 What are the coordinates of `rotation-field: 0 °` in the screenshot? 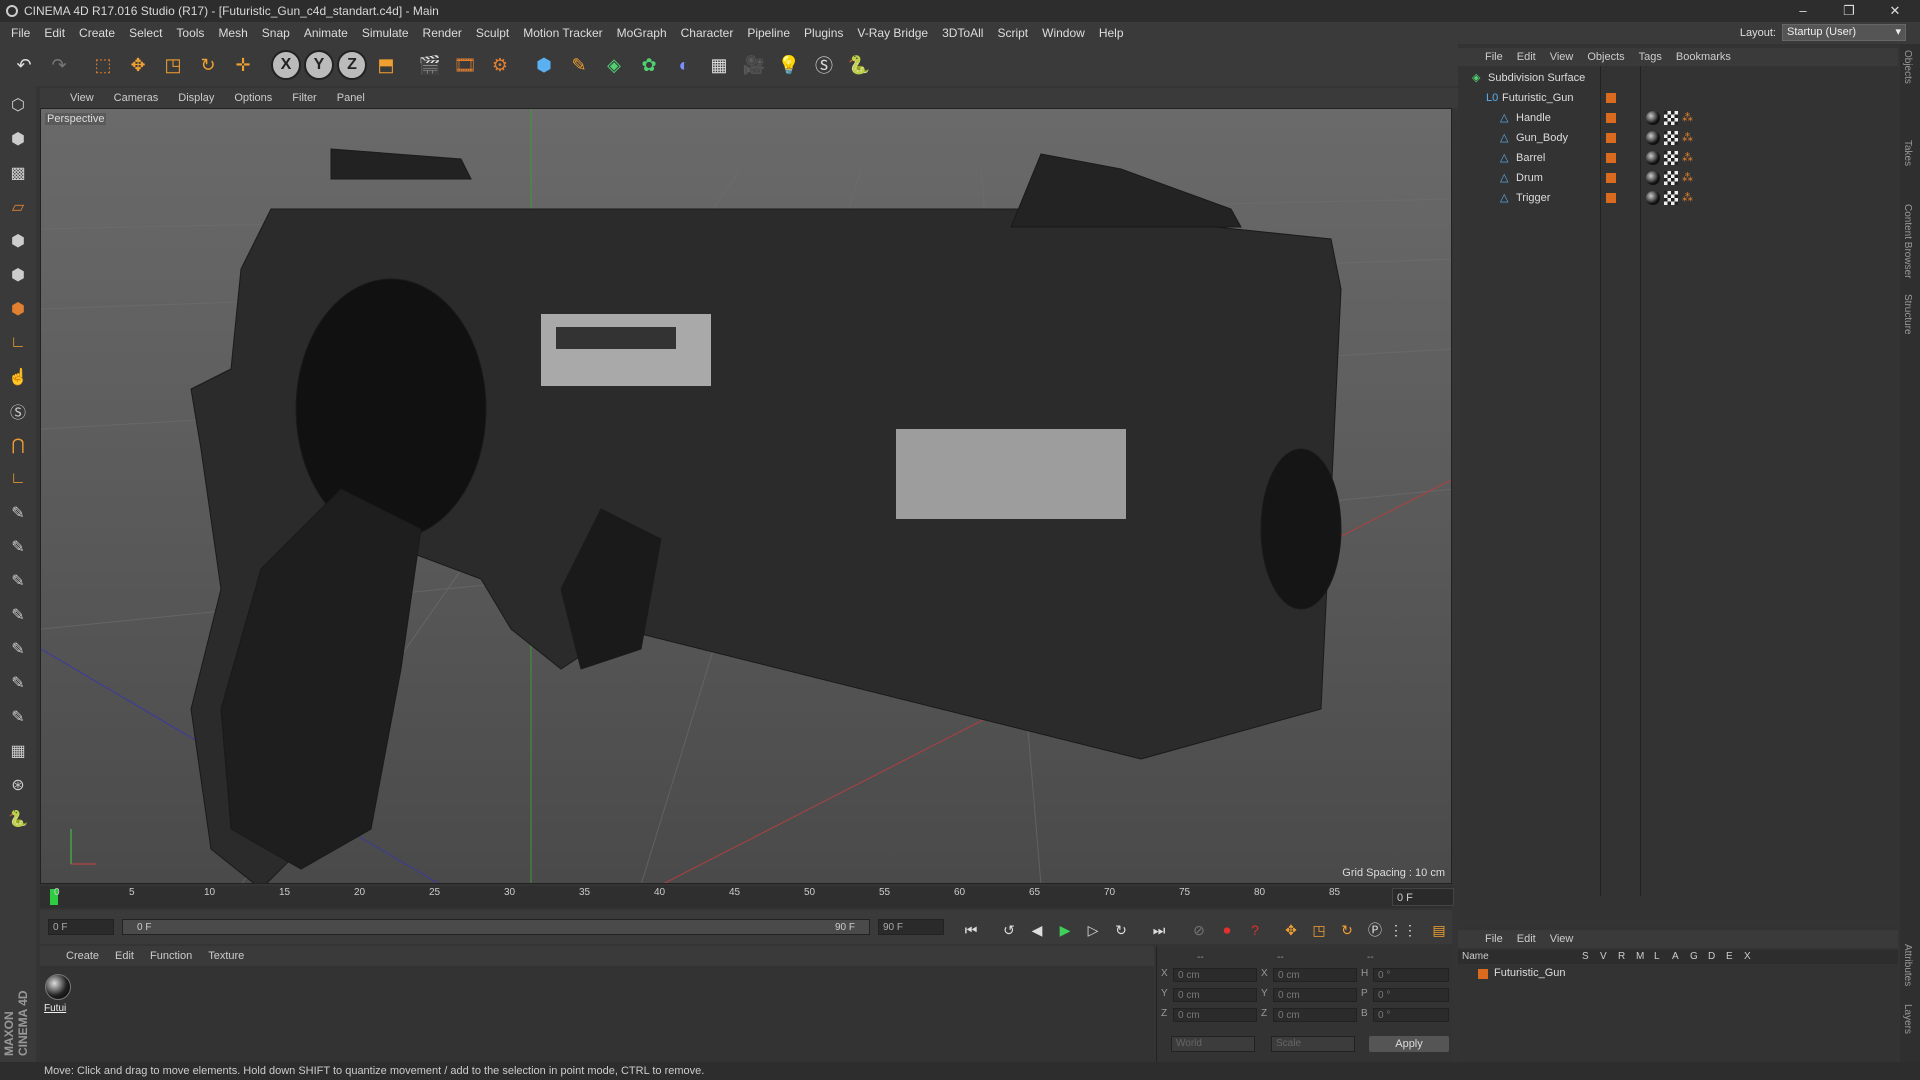 It's located at (1411, 995).